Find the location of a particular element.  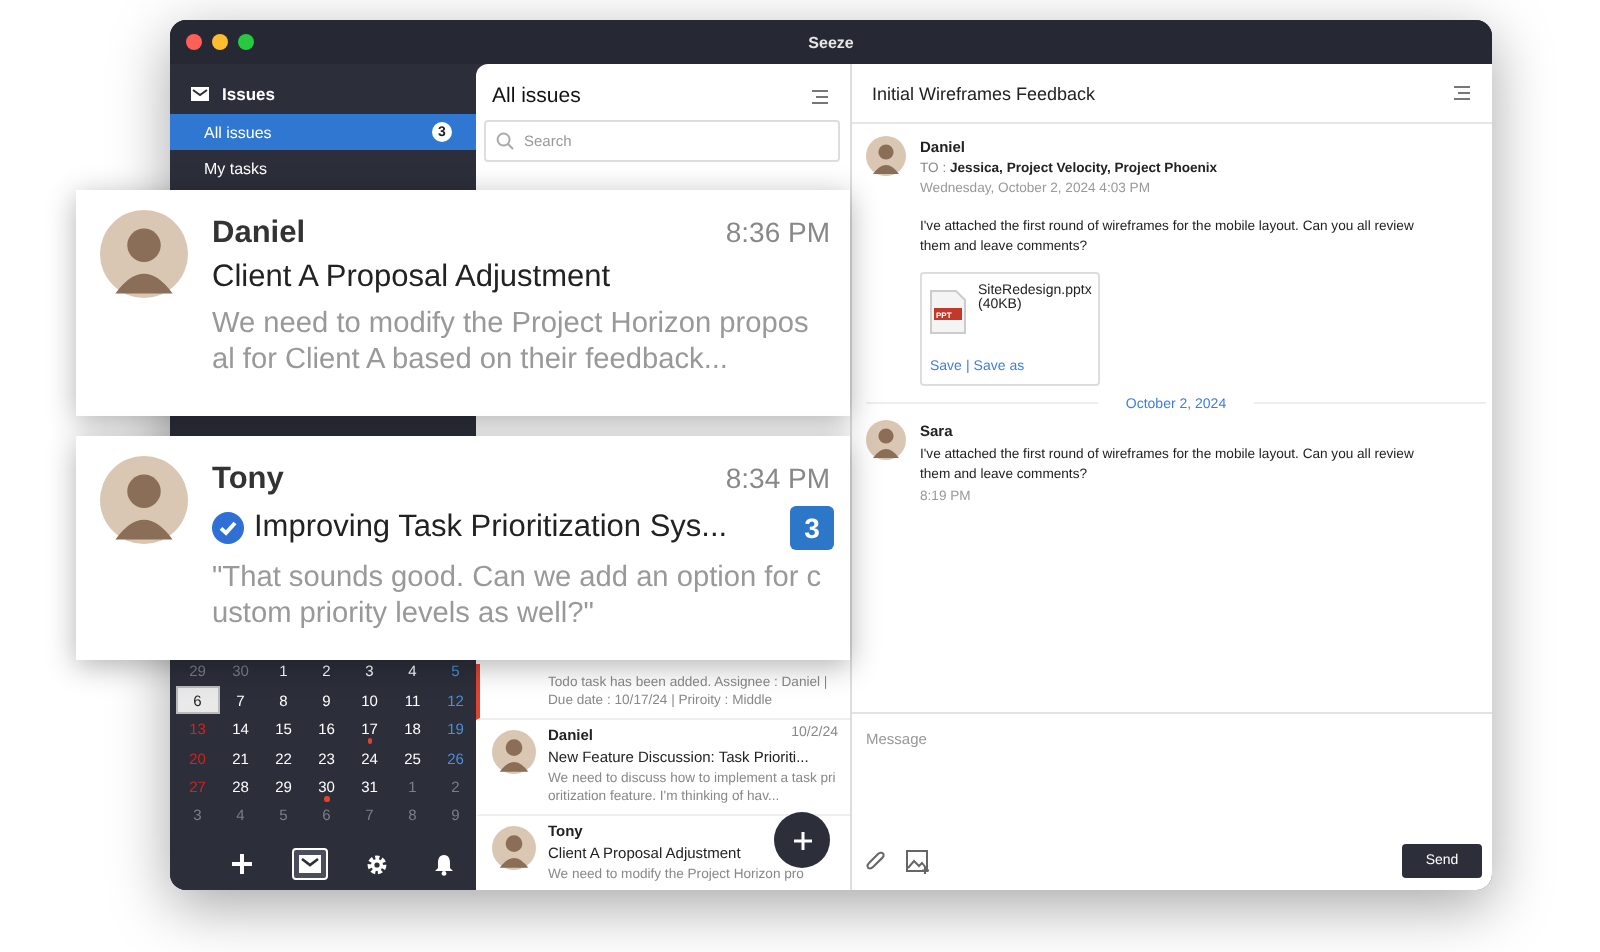

sender-name: Daniel is located at coordinates (259, 234).